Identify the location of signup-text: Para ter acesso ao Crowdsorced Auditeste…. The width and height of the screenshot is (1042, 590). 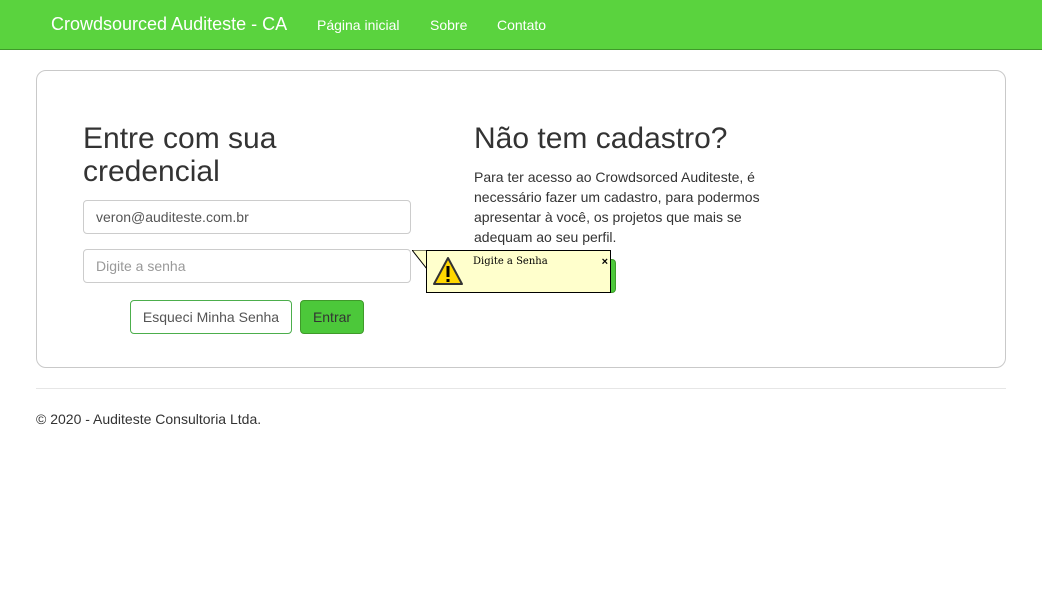
(617, 207).